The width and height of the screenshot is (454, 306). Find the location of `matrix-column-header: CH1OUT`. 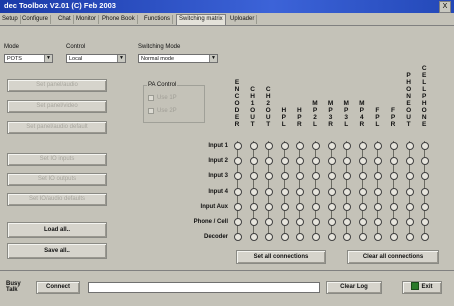

matrix-column-header: CH1OUT is located at coordinates (253, 107).